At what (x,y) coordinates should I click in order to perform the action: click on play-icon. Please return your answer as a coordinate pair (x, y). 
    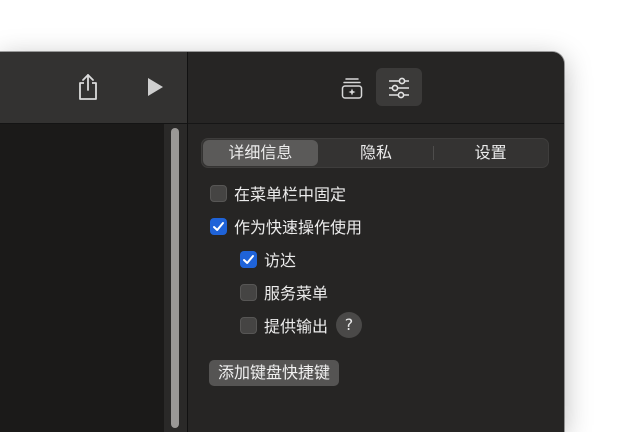
    Looking at the image, I should click on (155, 87).